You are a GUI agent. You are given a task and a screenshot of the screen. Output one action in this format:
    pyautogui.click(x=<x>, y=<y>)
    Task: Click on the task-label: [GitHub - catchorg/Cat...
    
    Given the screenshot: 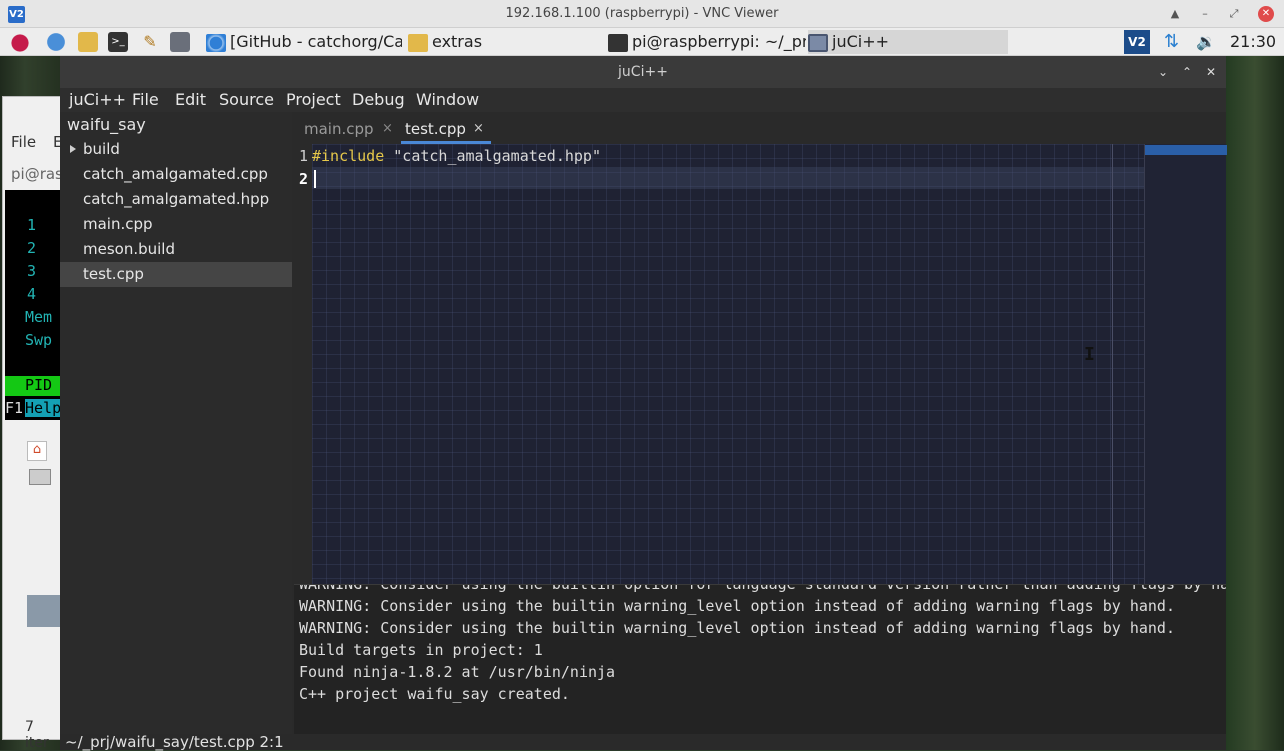 What is the action you would take?
    pyautogui.click(x=316, y=41)
    